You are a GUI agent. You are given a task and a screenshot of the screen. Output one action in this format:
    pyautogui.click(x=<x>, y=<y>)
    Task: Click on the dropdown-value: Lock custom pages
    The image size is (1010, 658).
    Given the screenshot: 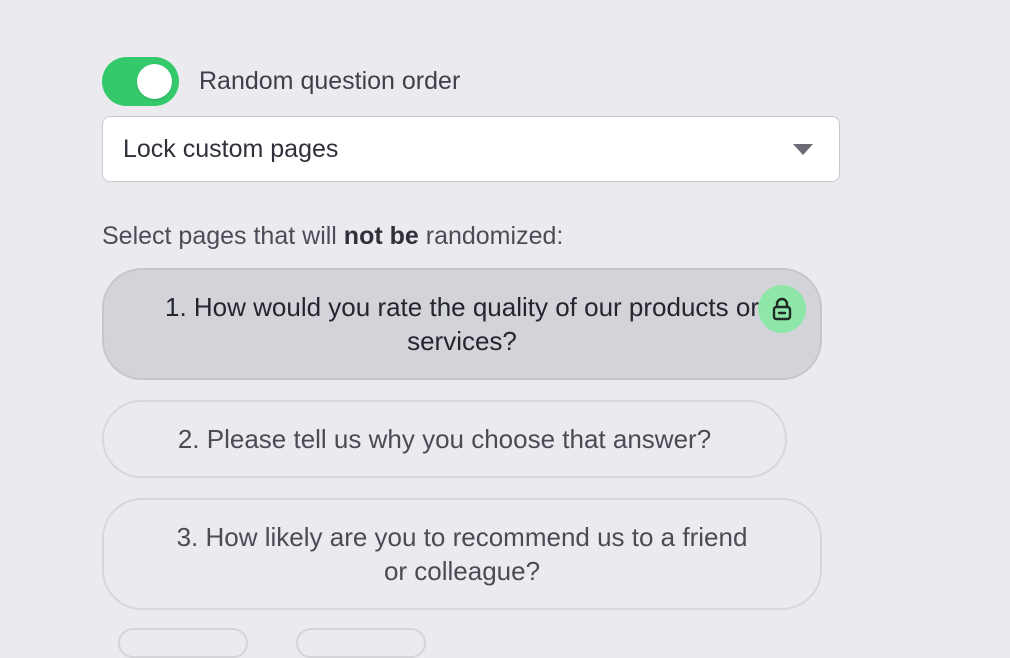 What is the action you would take?
    pyautogui.click(x=231, y=148)
    